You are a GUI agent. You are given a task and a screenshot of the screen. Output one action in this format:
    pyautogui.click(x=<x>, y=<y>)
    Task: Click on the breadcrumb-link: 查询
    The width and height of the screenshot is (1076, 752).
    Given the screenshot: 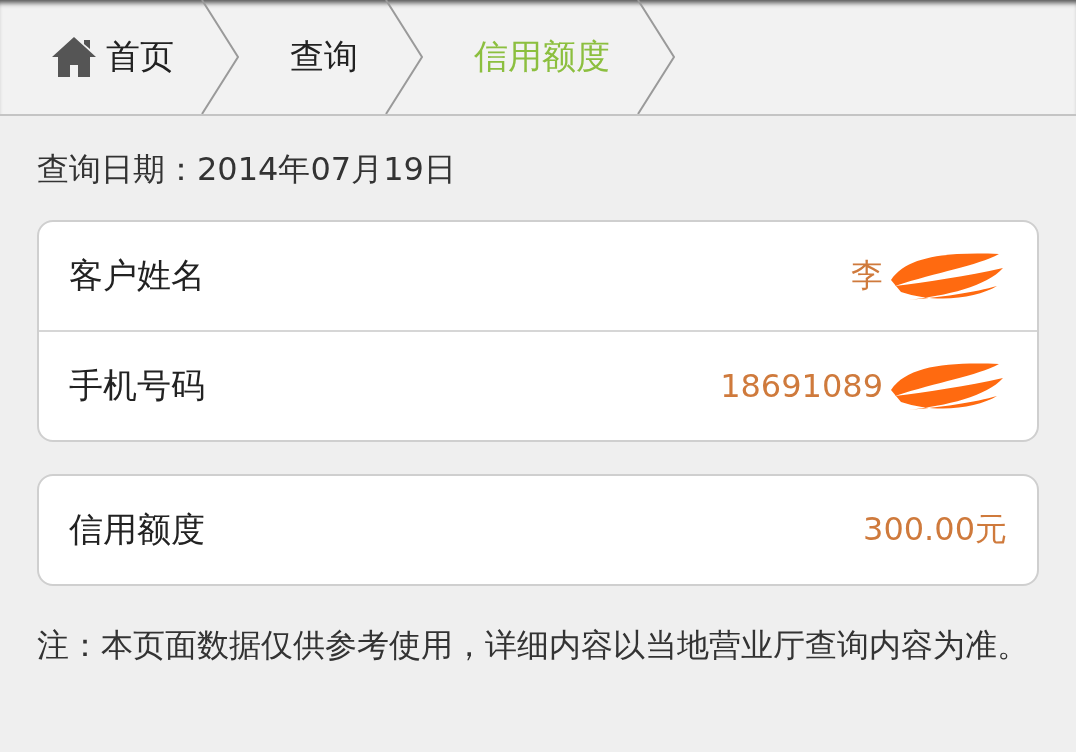 What is the action you would take?
    pyautogui.click(x=299, y=57)
    